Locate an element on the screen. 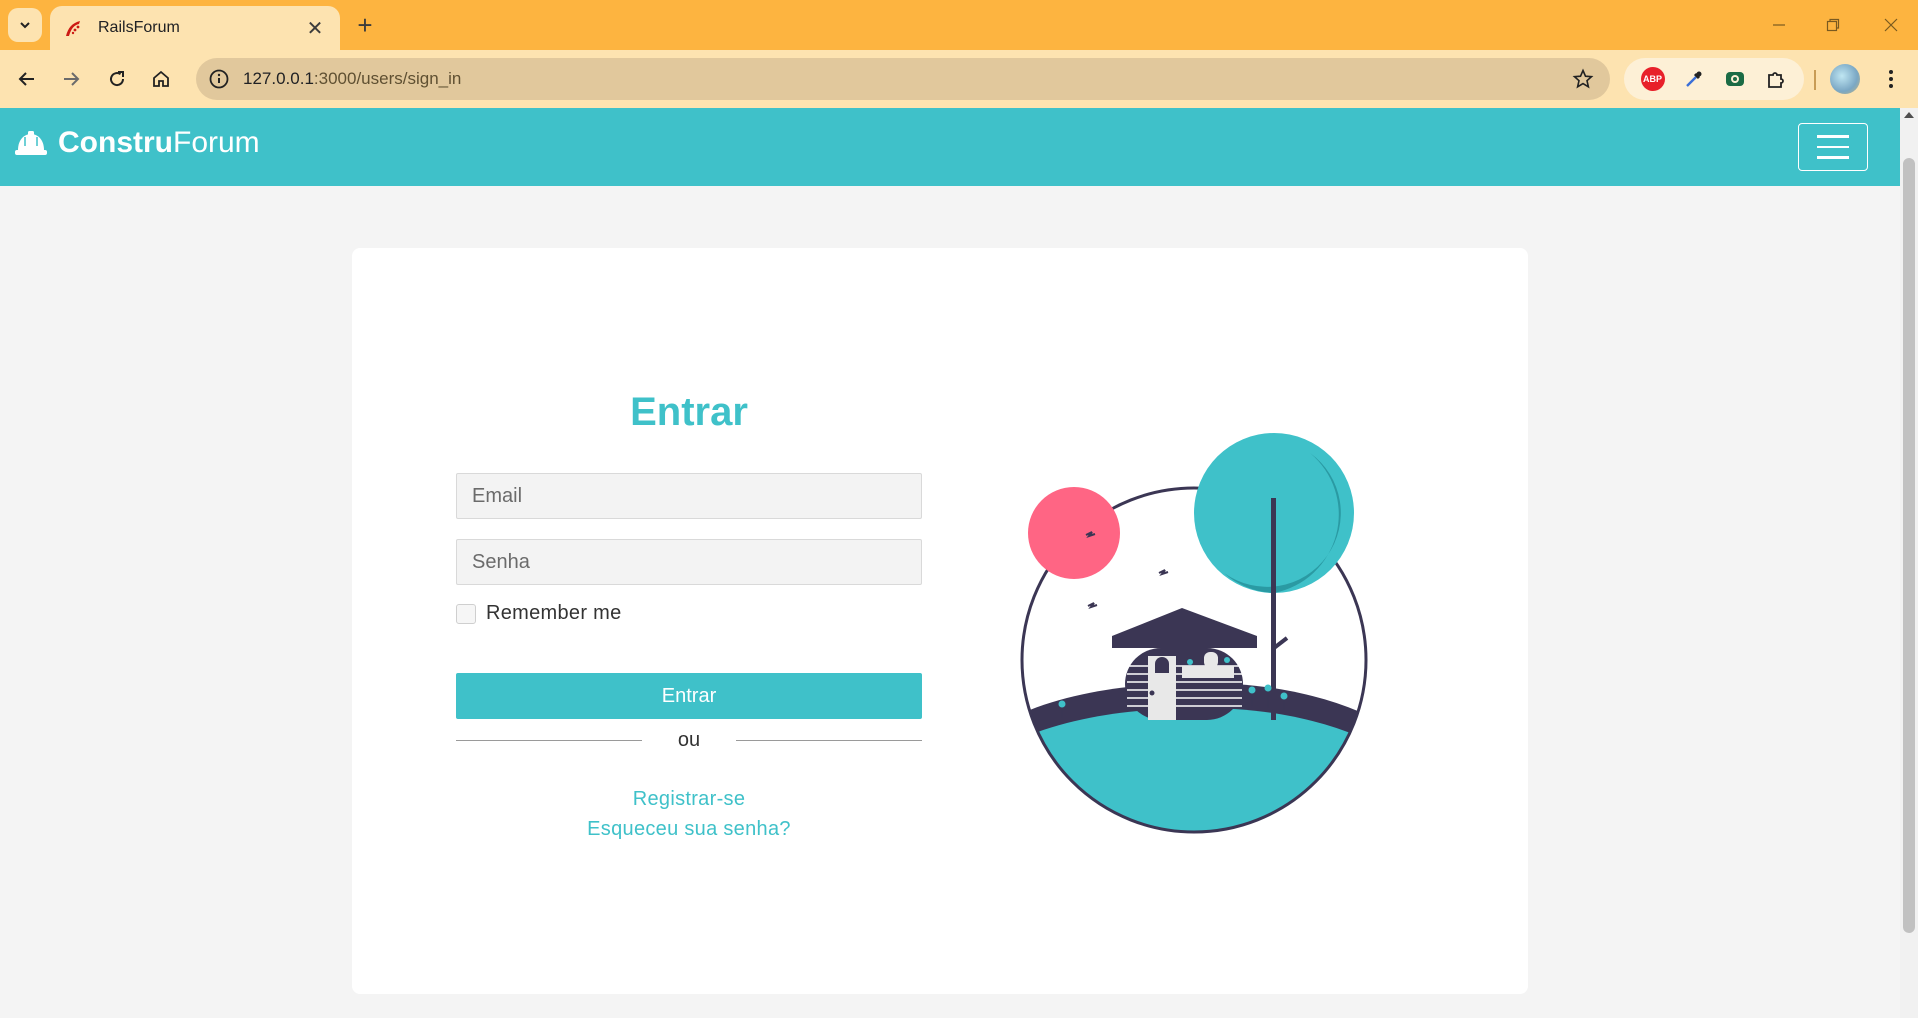  screen-capture-icon is located at coordinates (1735, 79).